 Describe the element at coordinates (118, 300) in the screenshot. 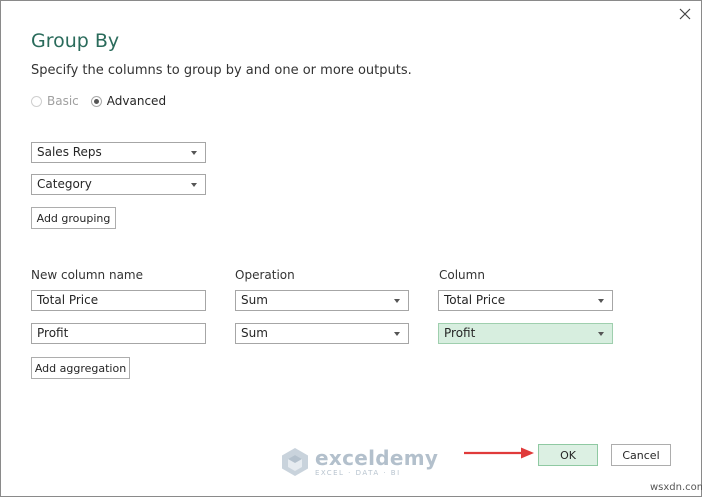

I see `new-column-name-input-1: Total Price` at that location.